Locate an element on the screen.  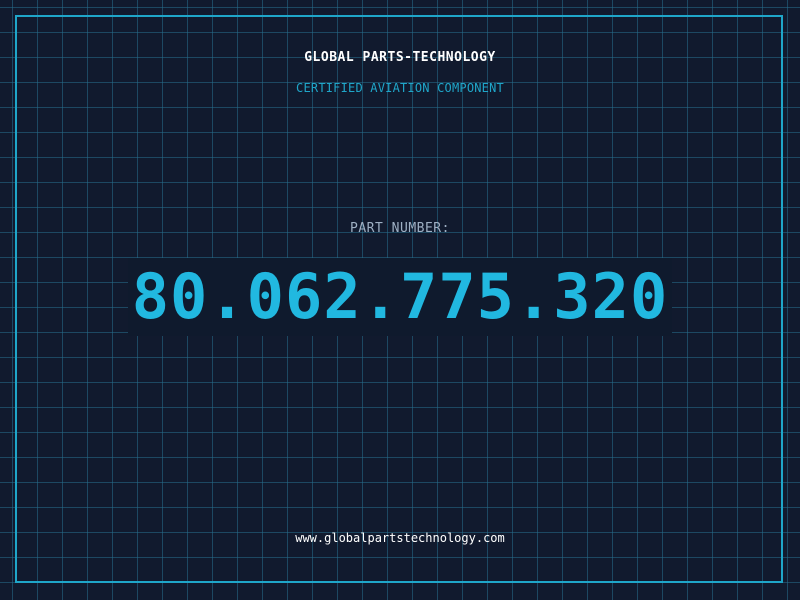
part-number-label: PART NUMBER: is located at coordinates (400, 228).